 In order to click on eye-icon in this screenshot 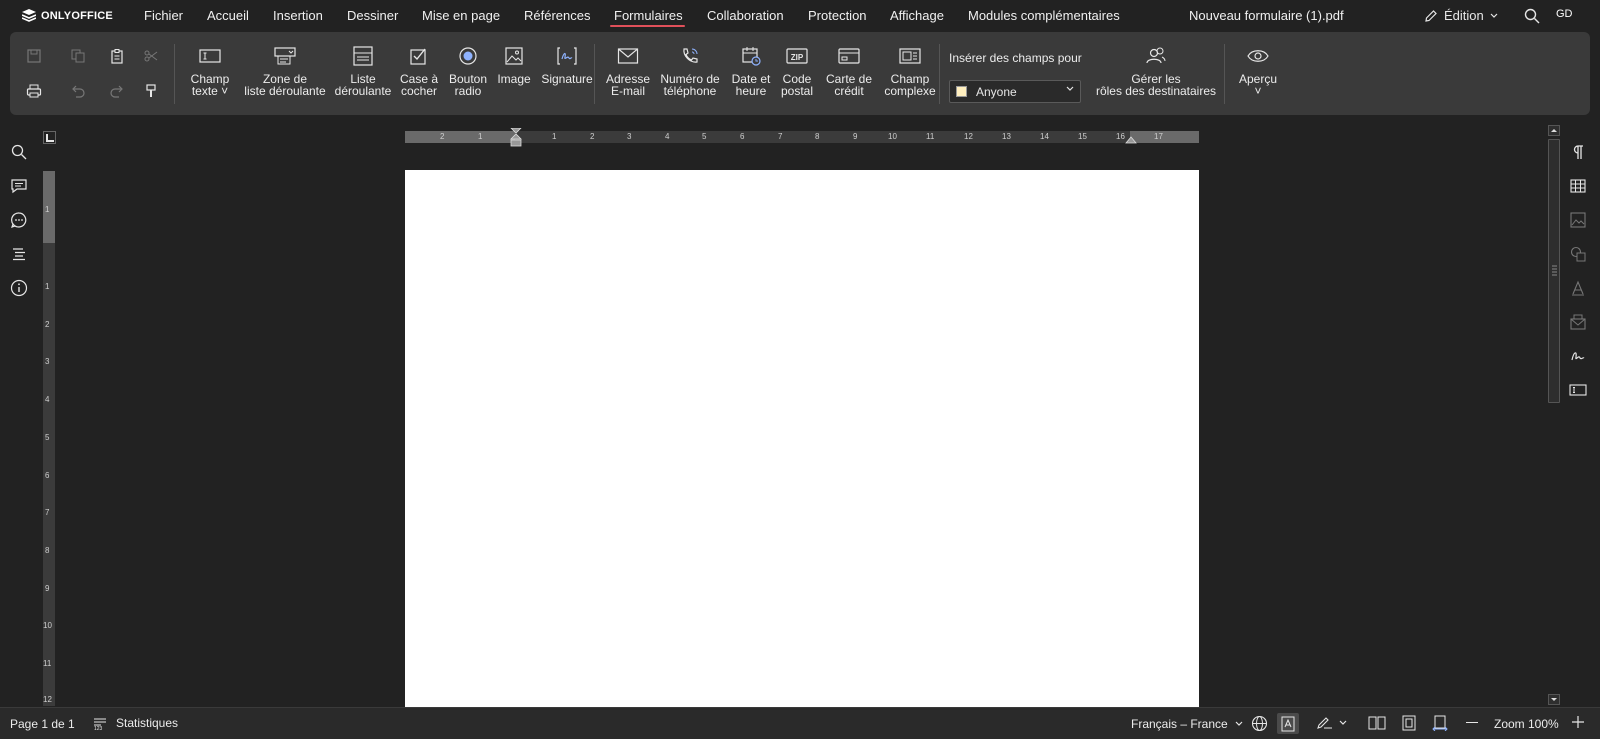, I will do `click(1258, 56)`.